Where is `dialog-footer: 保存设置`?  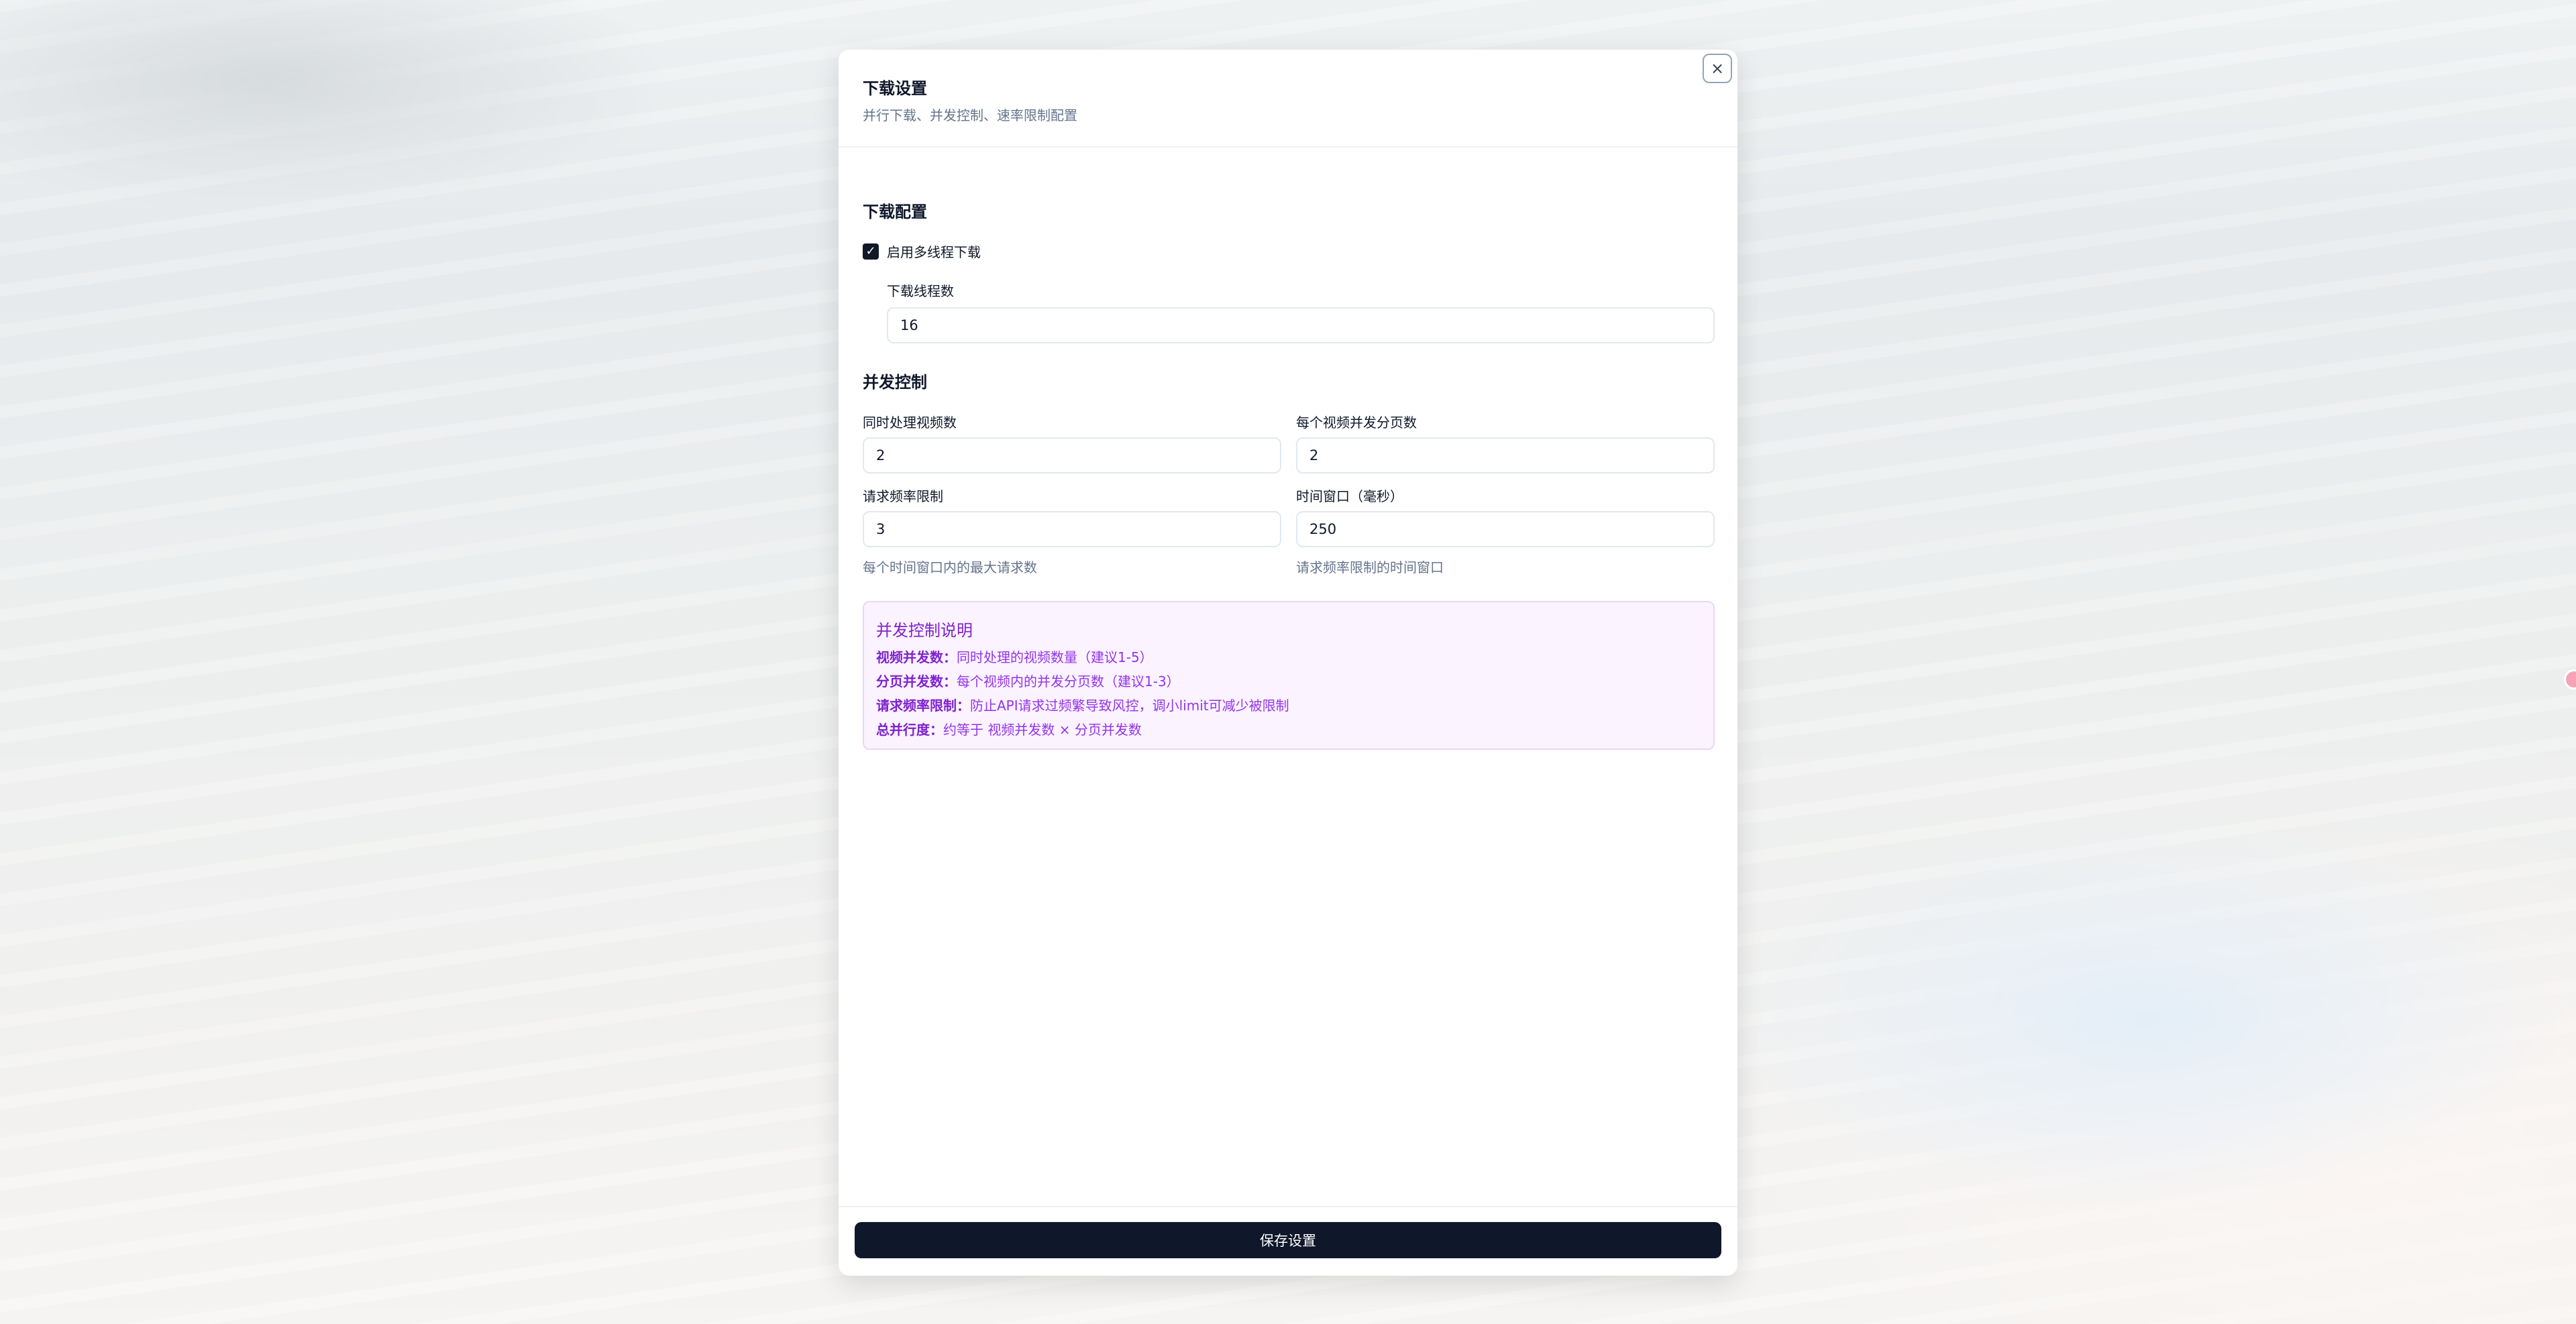
dialog-footer: 保存设置 is located at coordinates (1288, 1241).